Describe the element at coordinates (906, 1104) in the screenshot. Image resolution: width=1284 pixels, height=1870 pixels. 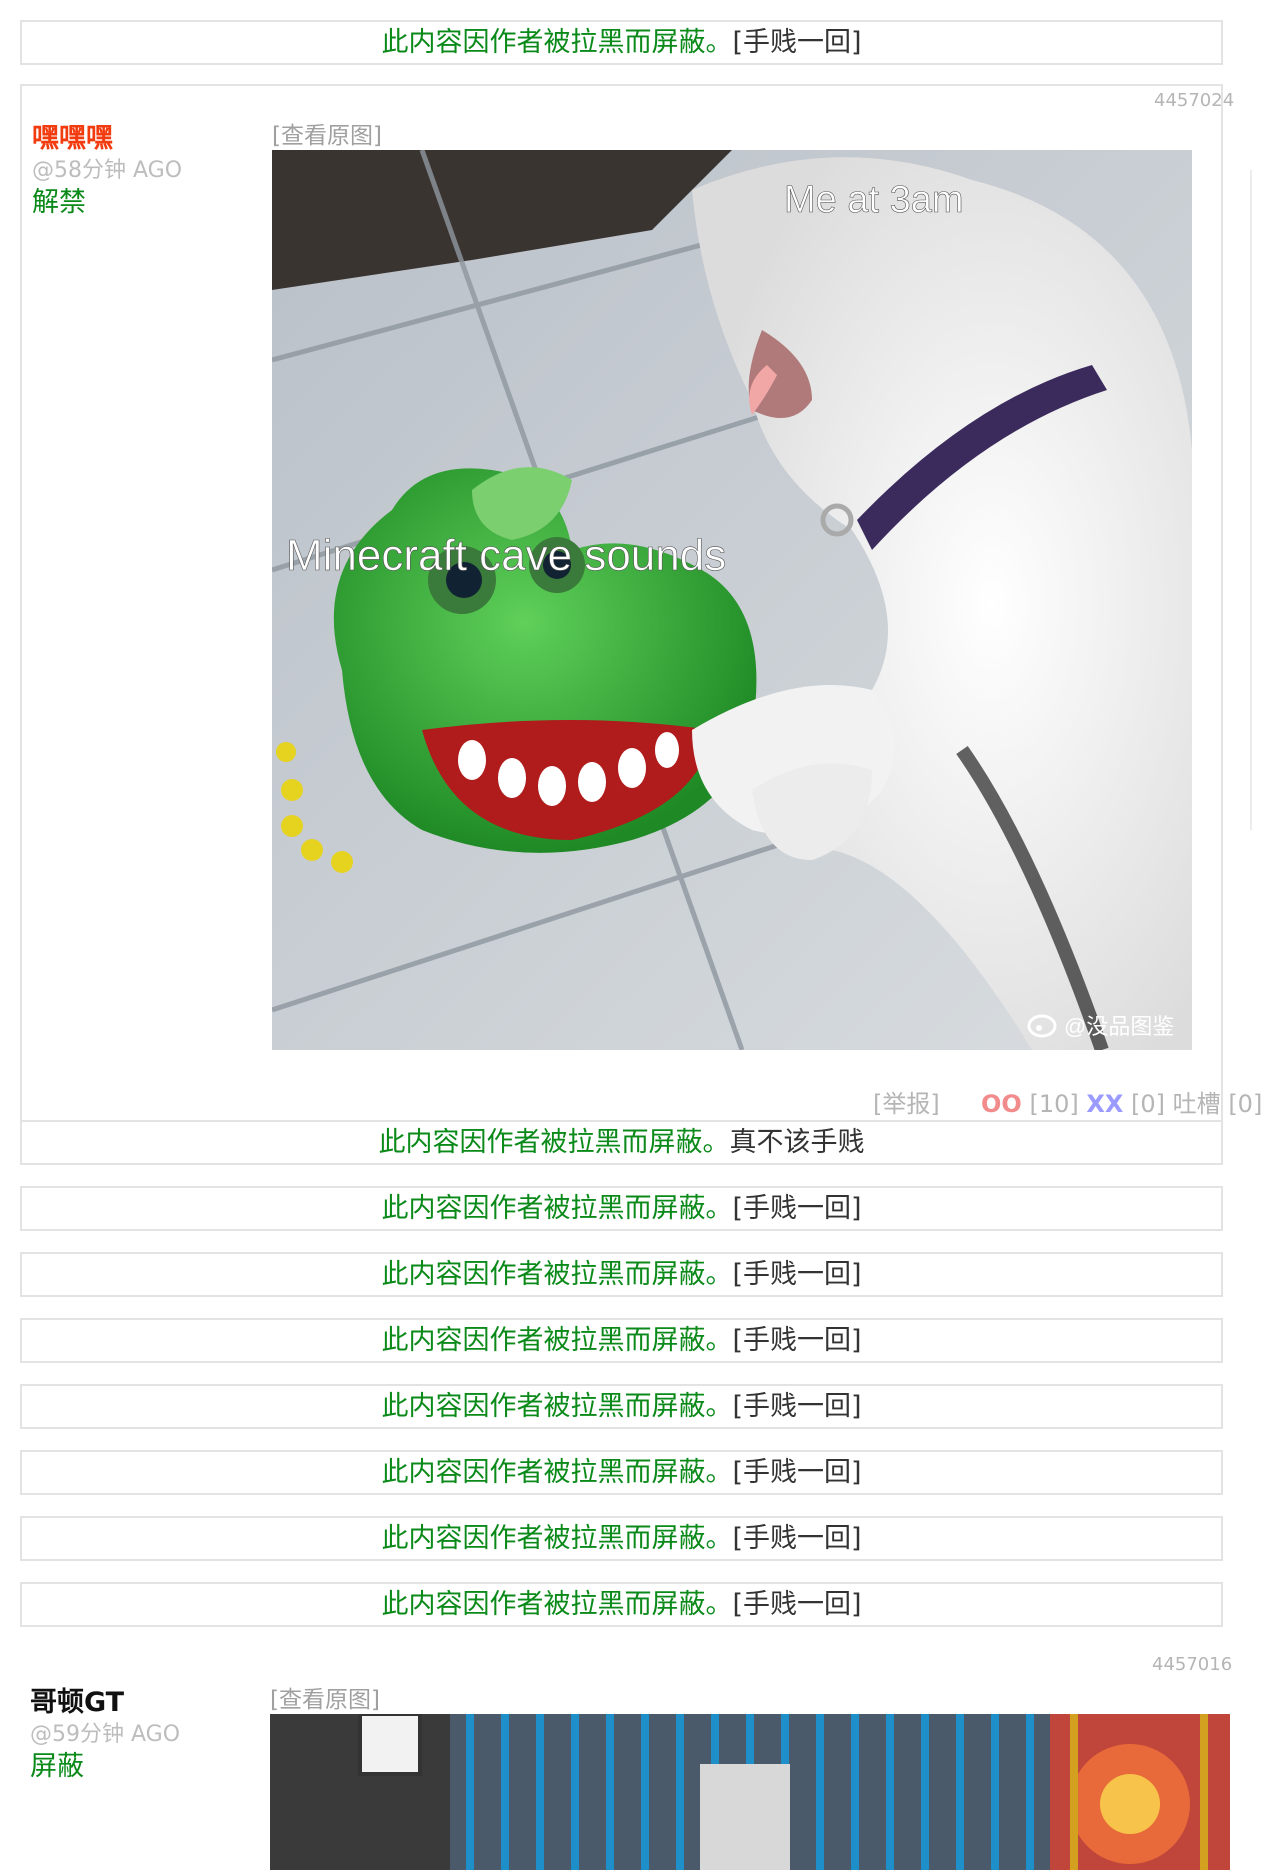
I see `report-link: [举报]` at that location.